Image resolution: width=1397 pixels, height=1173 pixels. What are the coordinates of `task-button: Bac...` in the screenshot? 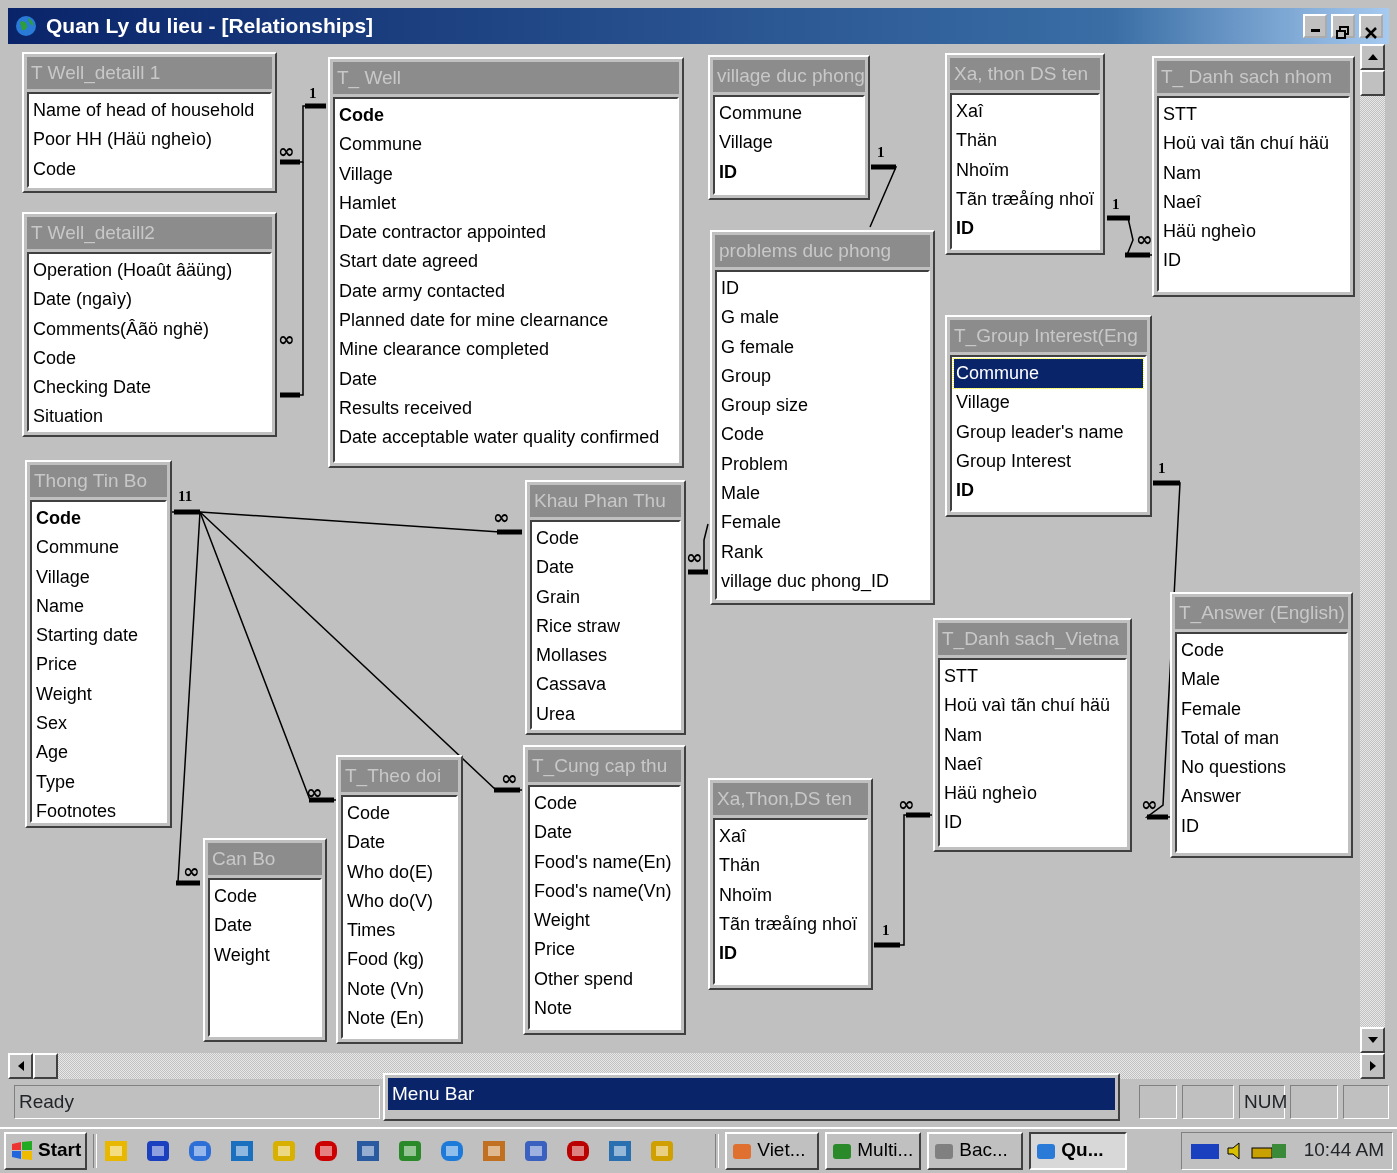 It's located at (975, 1150).